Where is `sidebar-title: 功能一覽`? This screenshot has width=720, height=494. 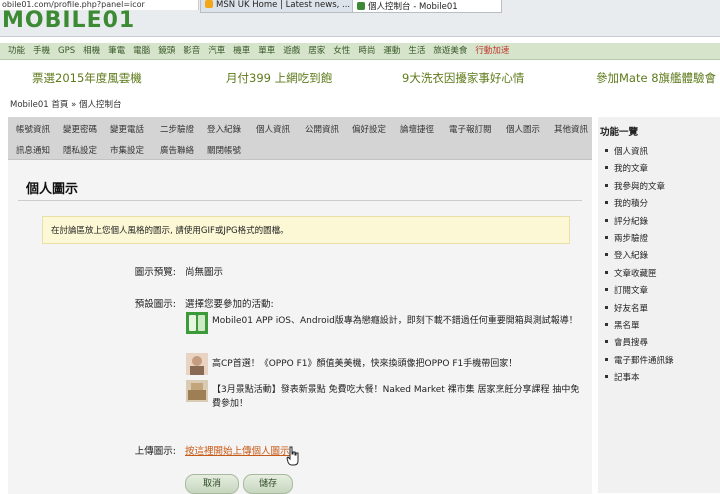 sidebar-title: 功能一覽 is located at coordinates (619, 132).